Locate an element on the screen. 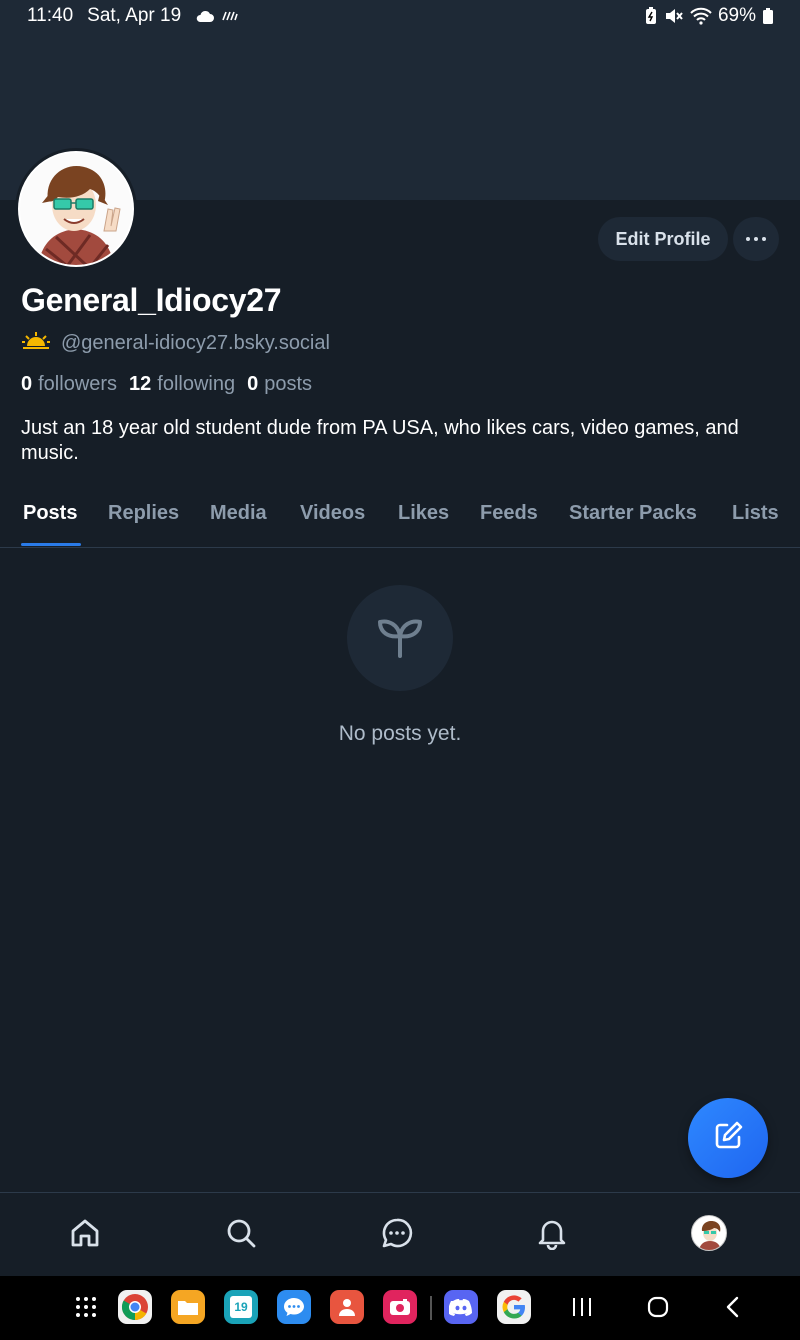 The width and height of the screenshot is (800, 1340). compose-post-button is located at coordinates (728, 1138).